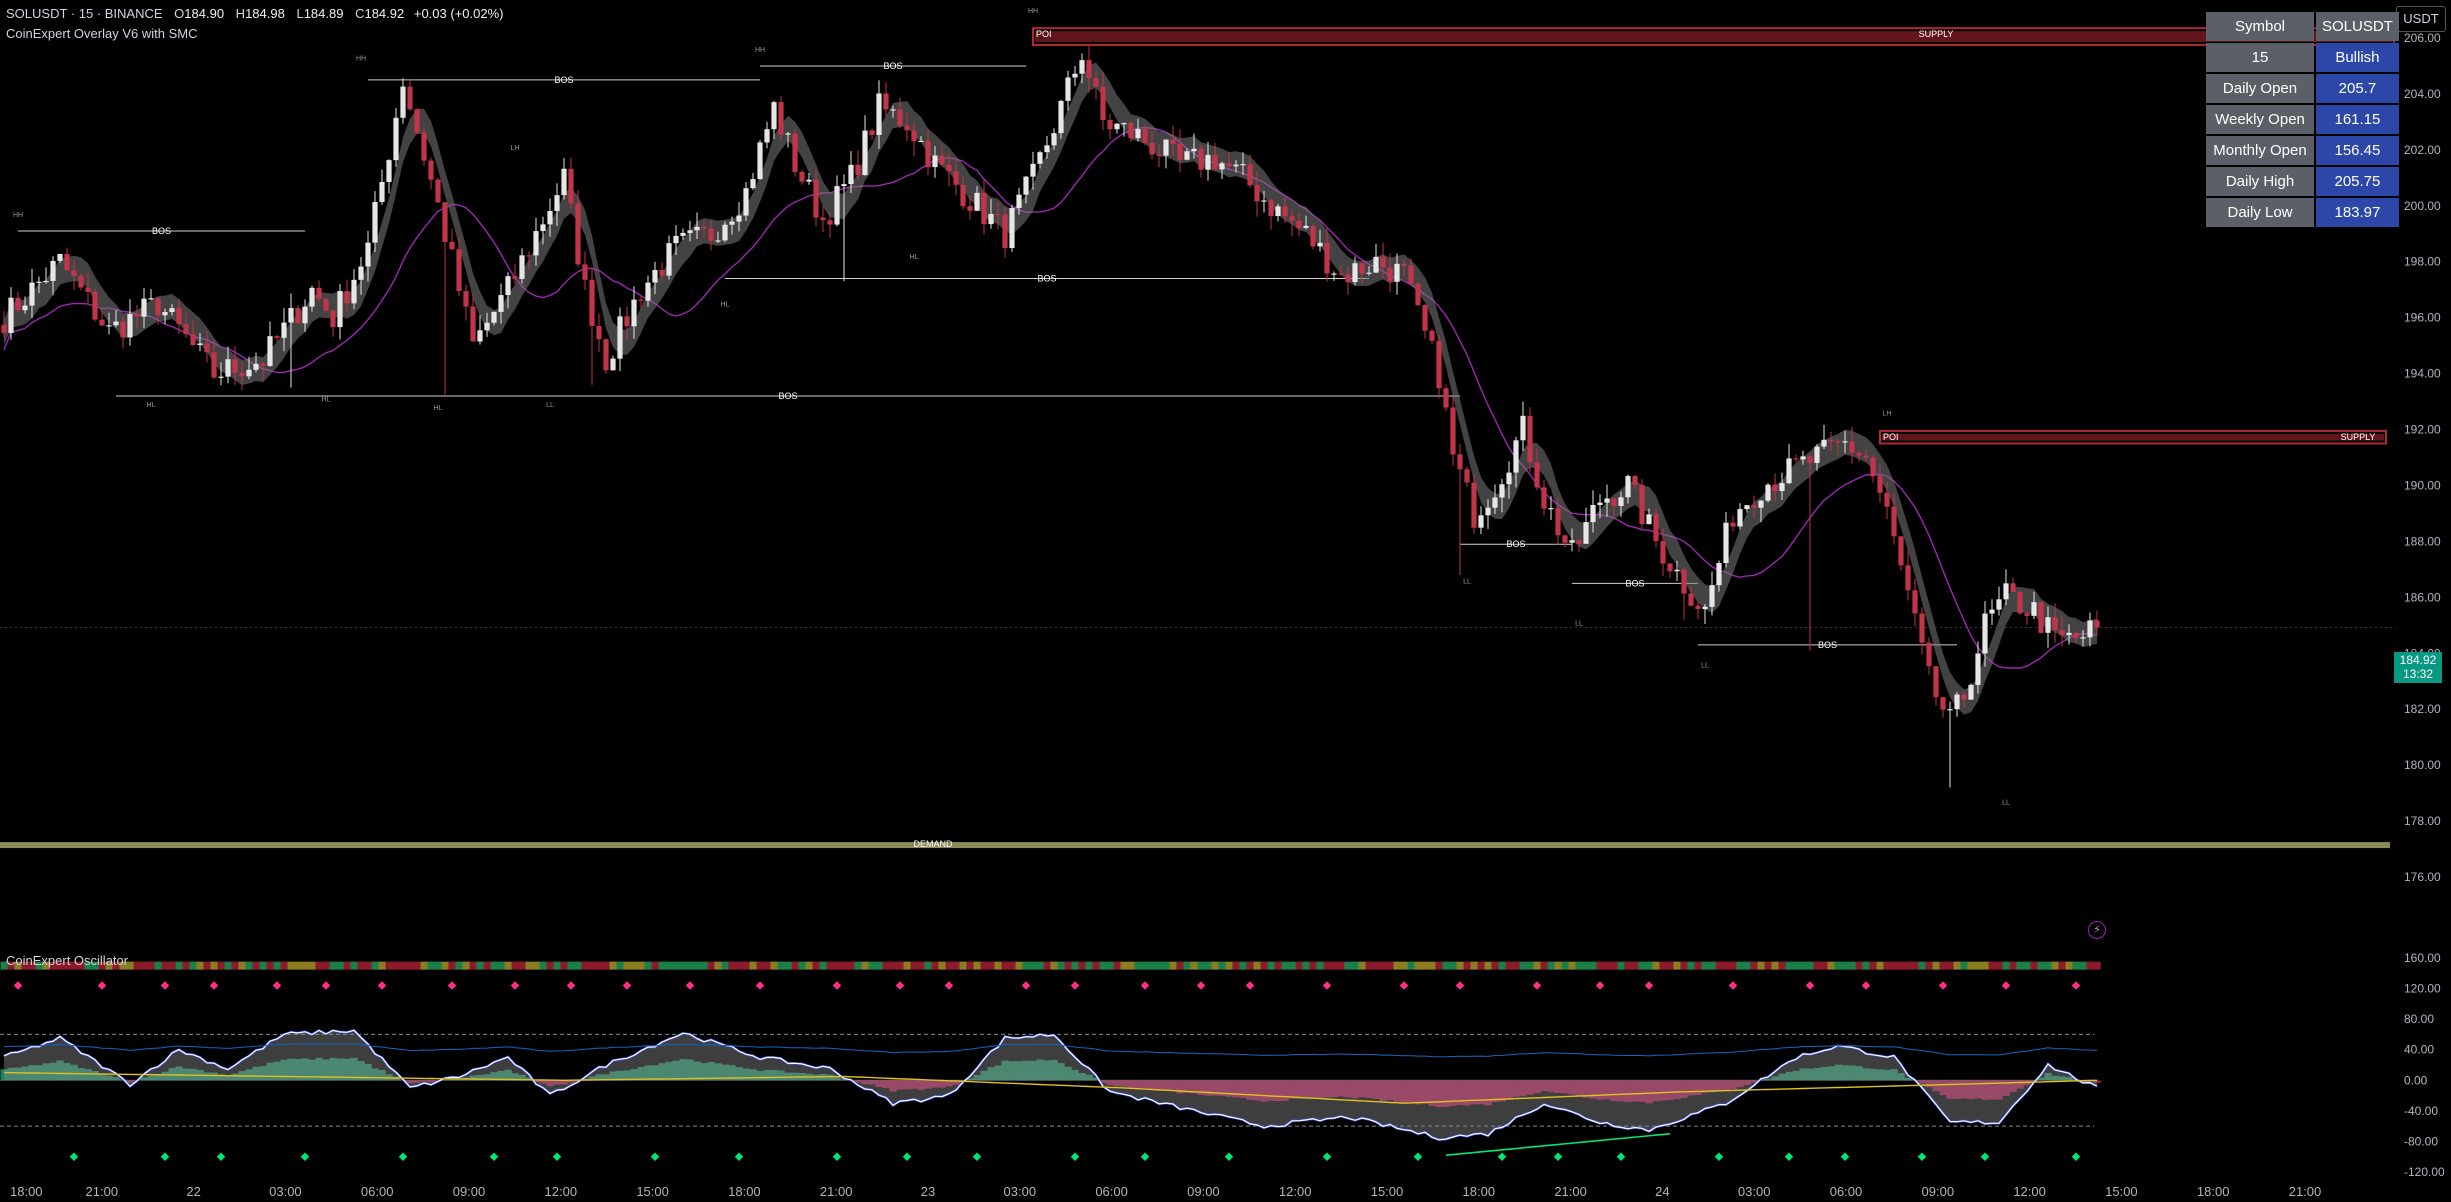 Image resolution: width=2451 pixels, height=1202 pixels. Describe the element at coordinates (2421, 19) in the screenshot. I see `currency-button: USDT` at that location.